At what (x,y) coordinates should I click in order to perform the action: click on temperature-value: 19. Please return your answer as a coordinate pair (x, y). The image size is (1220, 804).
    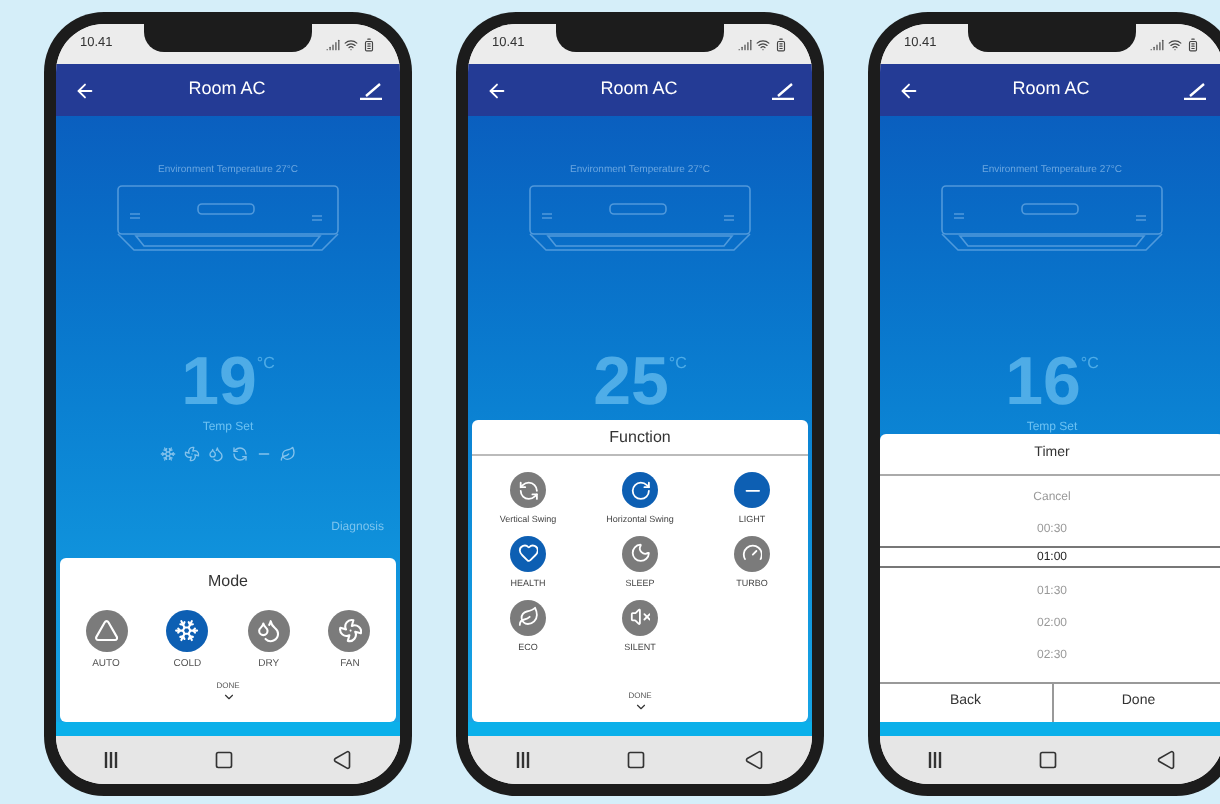
    Looking at the image, I should click on (219, 381).